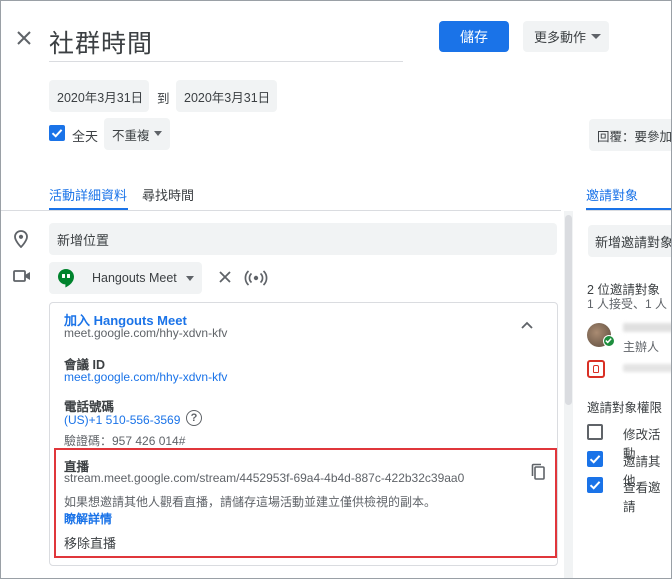 The width and height of the screenshot is (672, 579). I want to click on guest-permissions-title: 邀請對象權限, so click(625, 408).